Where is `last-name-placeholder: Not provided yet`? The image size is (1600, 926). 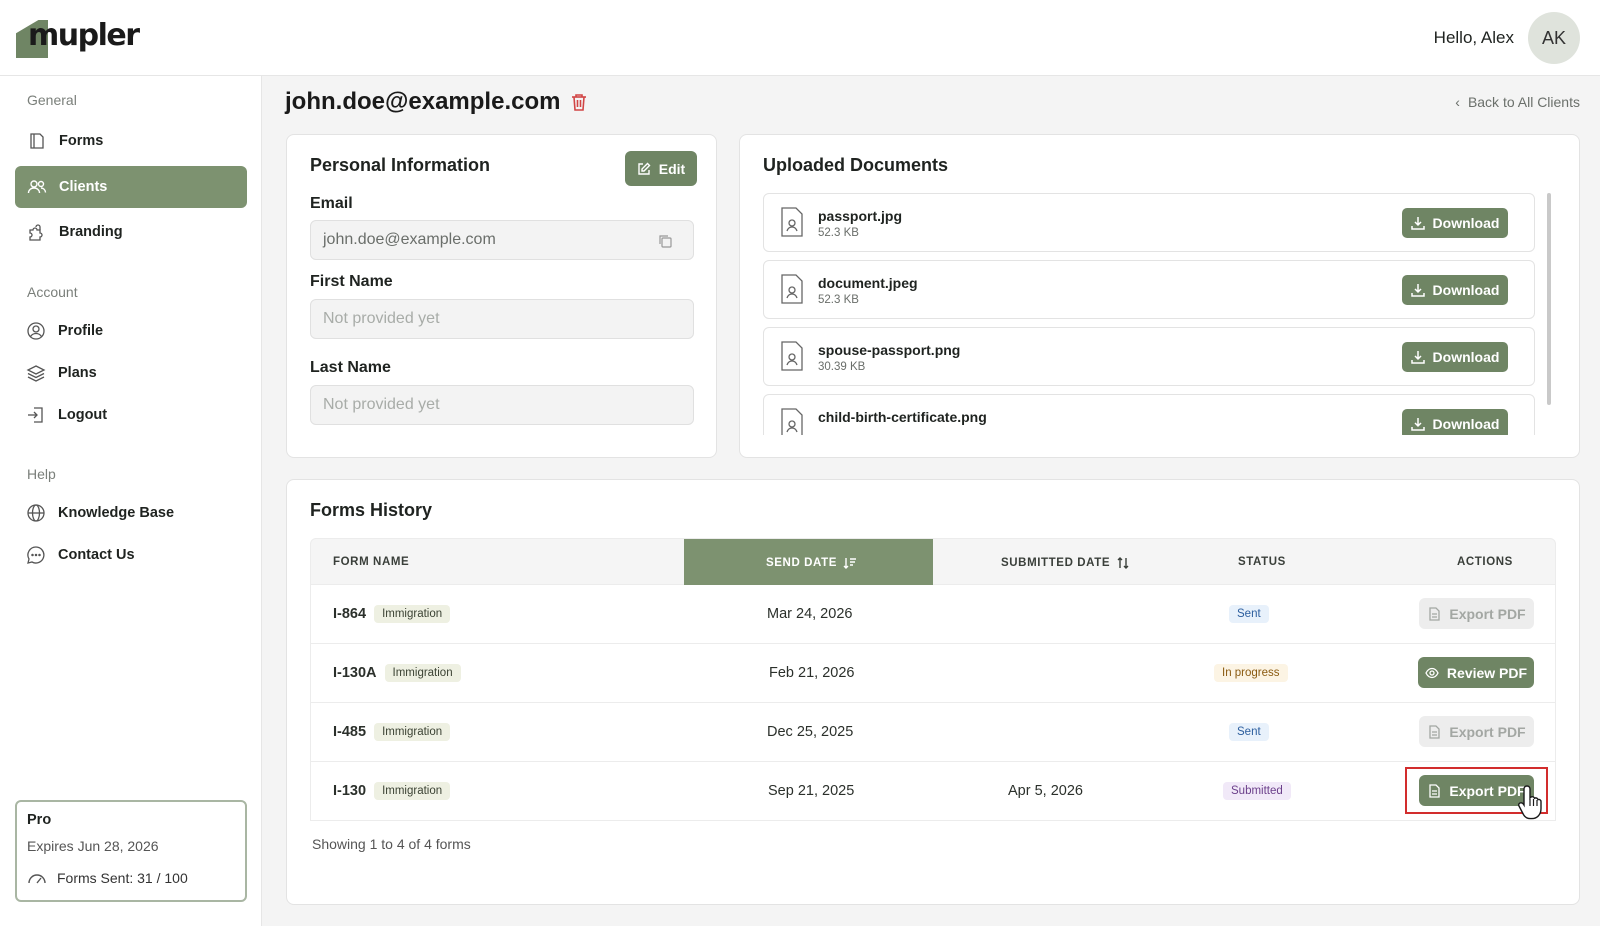
last-name-placeholder: Not provided yet is located at coordinates (381, 404).